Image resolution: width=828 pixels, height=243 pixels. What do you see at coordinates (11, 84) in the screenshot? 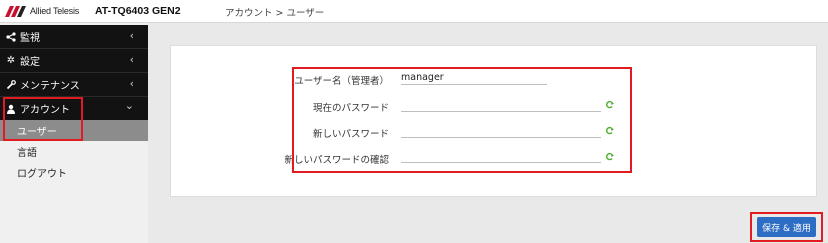
I see `wrench-icon` at bounding box center [11, 84].